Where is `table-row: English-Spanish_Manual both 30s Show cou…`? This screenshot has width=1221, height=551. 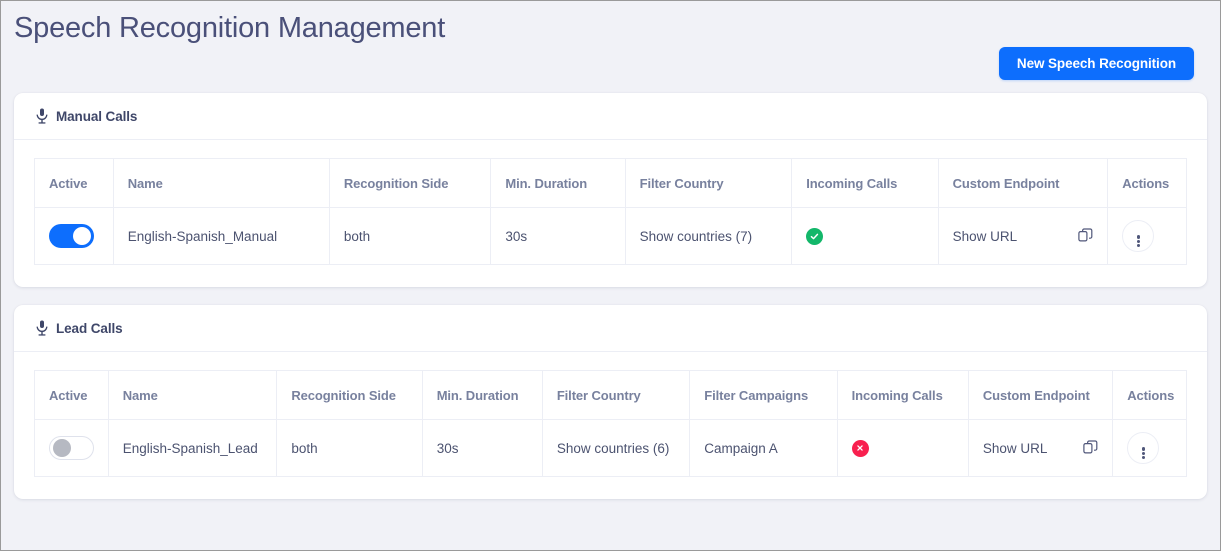
table-row: English-Spanish_Manual both 30s Show cou… is located at coordinates (610, 236).